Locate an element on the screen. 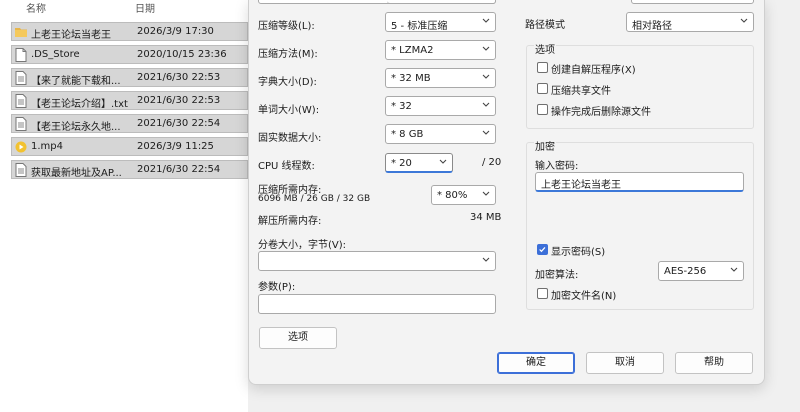 The height and width of the screenshot is (412, 800). show-password-label: 显示密码(S) is located at coordinates (578, 252).